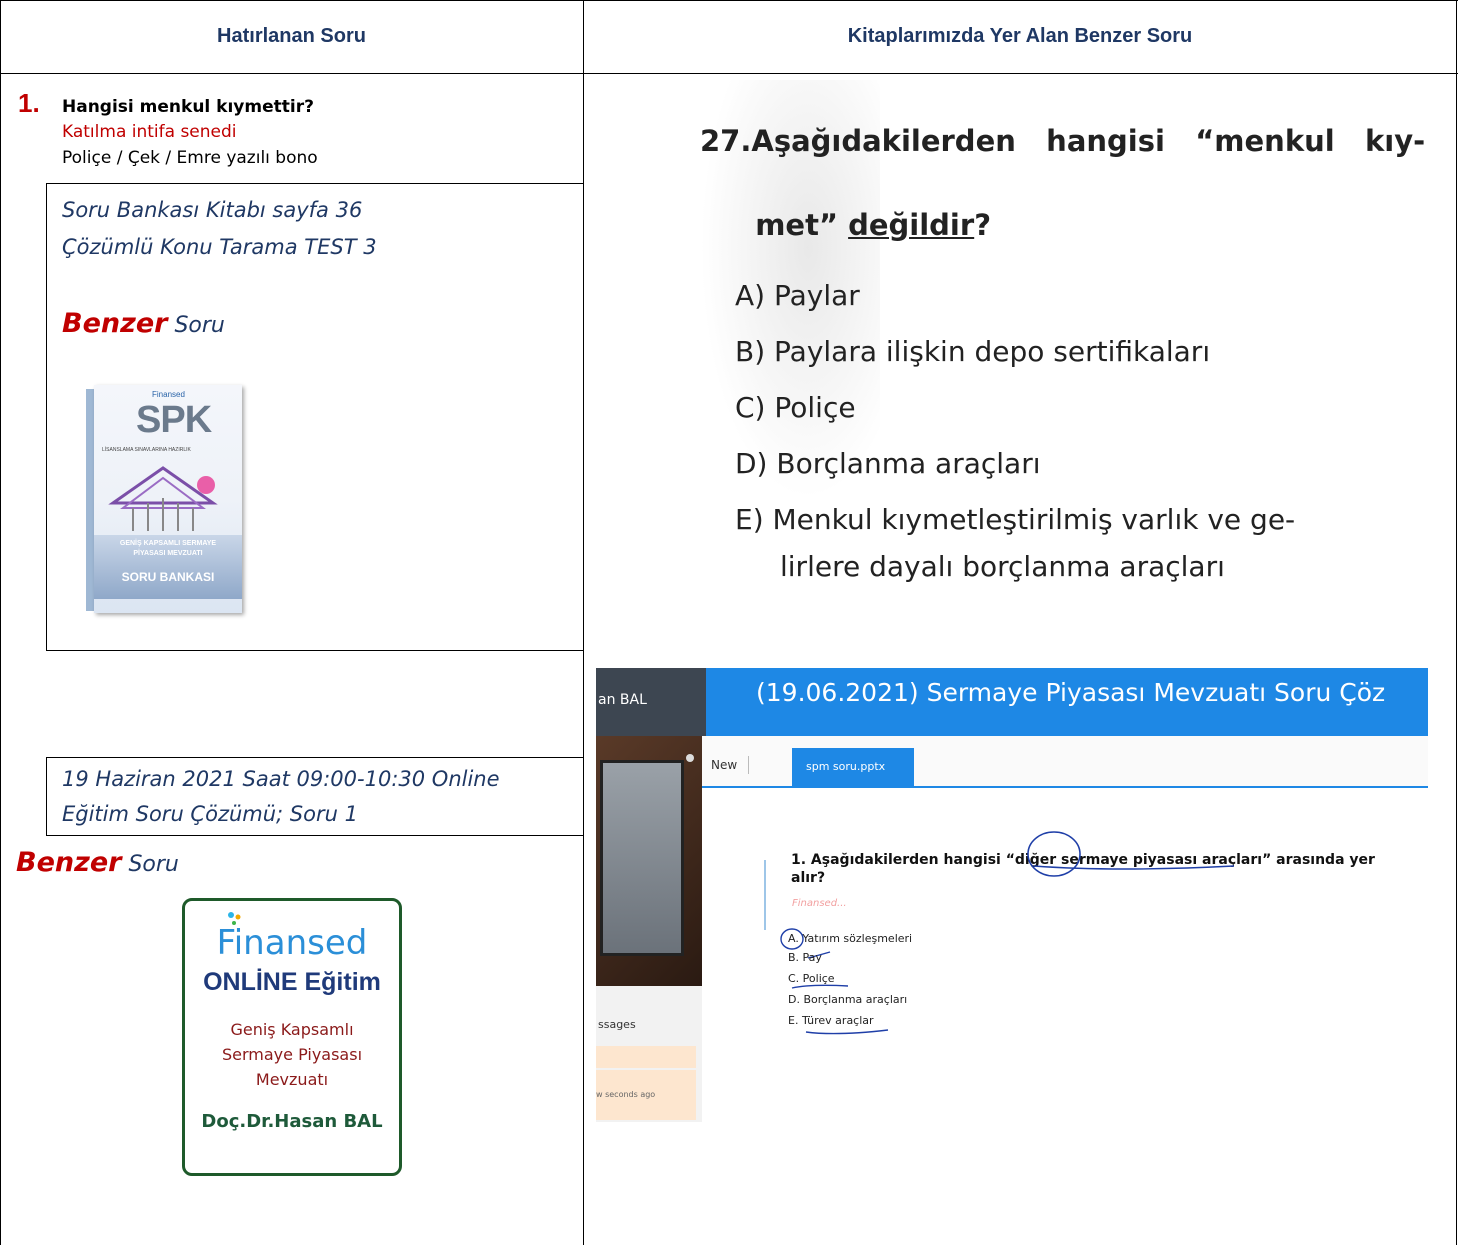  I want to click on online-ref-line1: 19 Haziran 2021 Saat 09:00-10:30 Online, so click(281, 779).